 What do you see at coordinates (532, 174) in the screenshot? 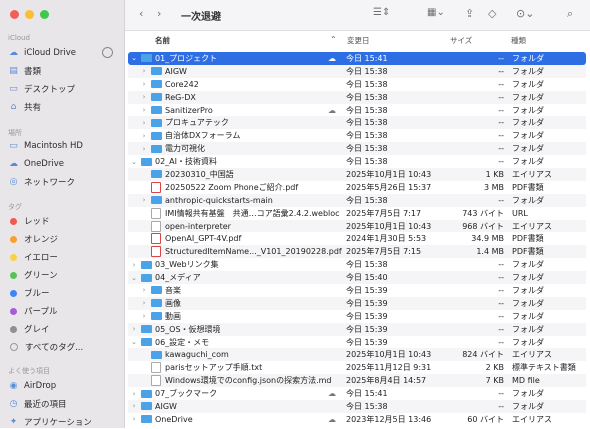
I see `file-kind: エイリアス` at bounding box center [532, 174].